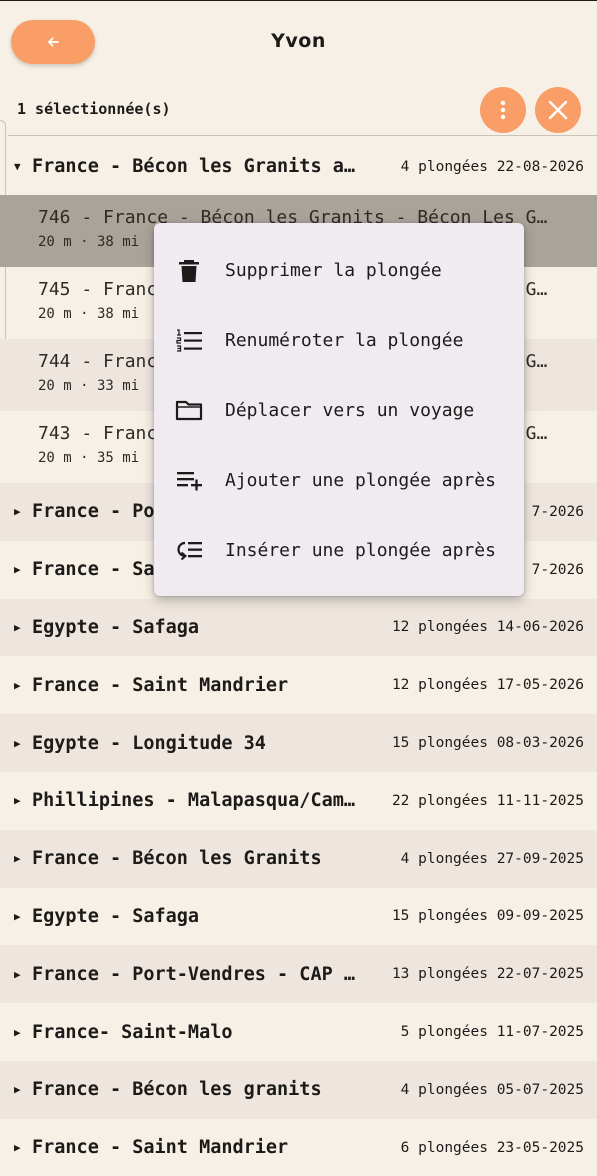  I want to click on menu-item-delete-dive: Supprimer la plongée, so click(339, 270).